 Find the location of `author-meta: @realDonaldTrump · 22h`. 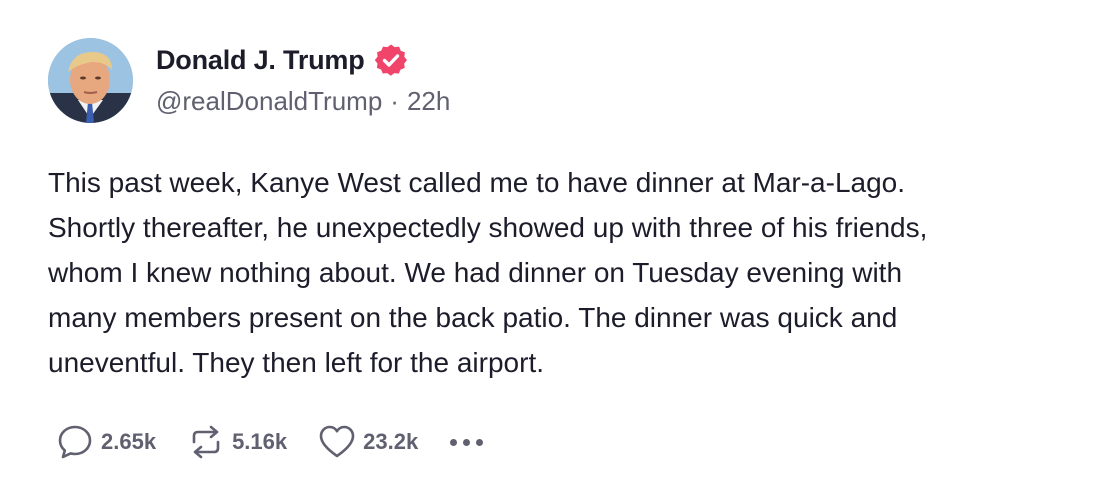

author-meta: @realDonaldTrump · 22h is located at coordinates (303, 101).